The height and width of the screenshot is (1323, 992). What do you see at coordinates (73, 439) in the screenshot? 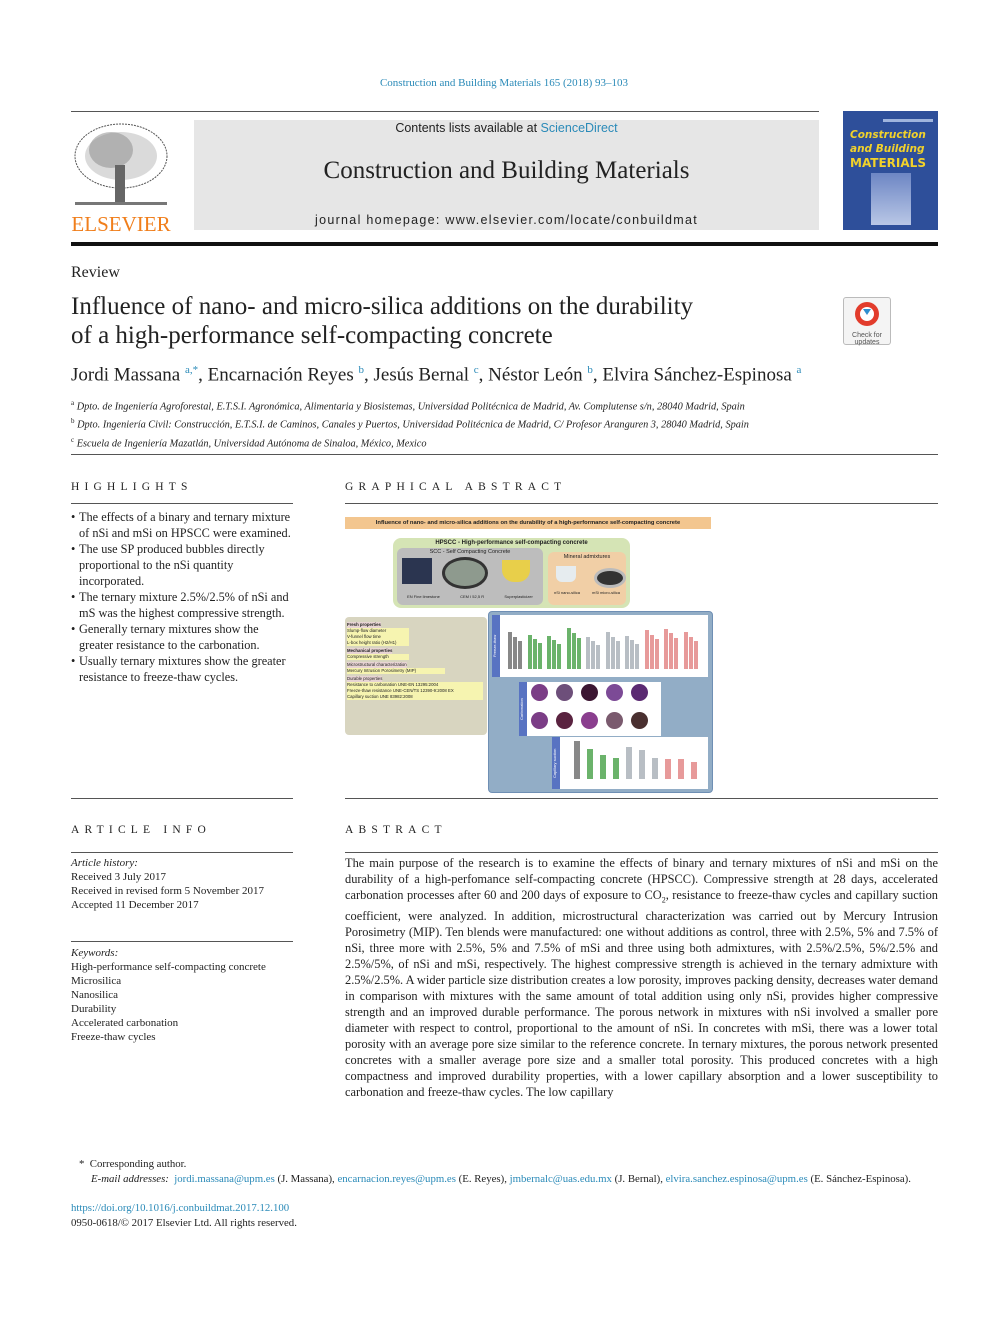
I see `aff-sup: c` at bounding box center [73, 439].